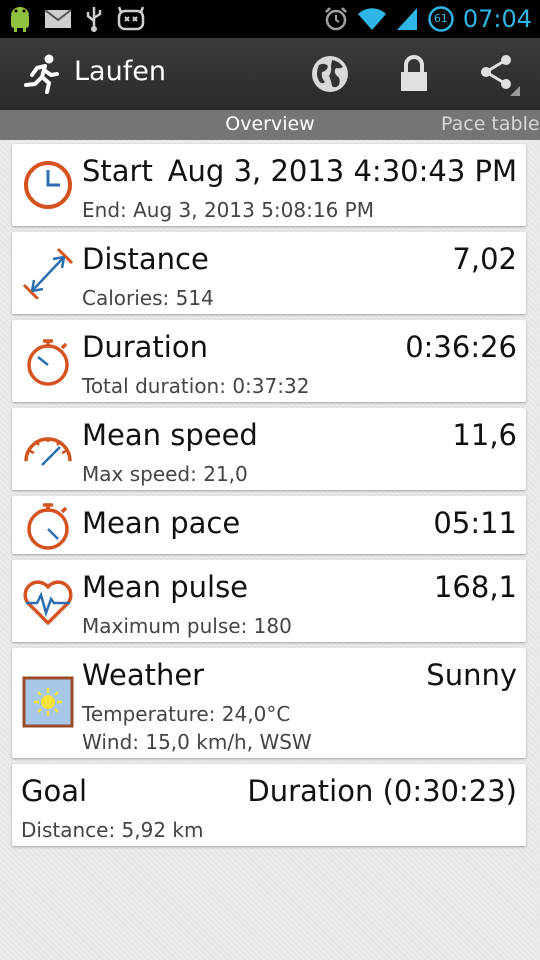  Describe the element at coordinates (48, 185) in the screenshot. I see `clock-icon` at that location.